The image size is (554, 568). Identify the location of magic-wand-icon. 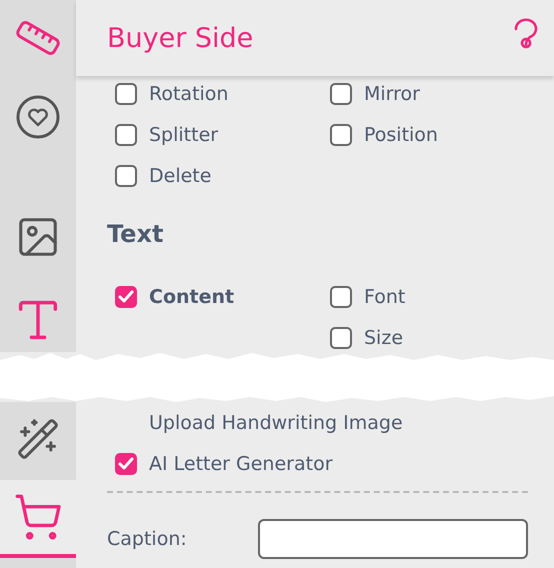
(38, 439).